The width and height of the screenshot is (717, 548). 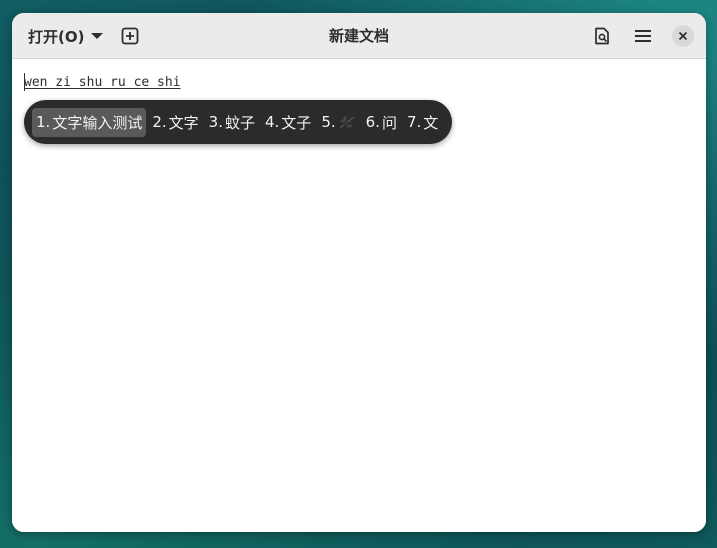 I want to click on hamburger-menu-icon, so click(x=643, y=36).